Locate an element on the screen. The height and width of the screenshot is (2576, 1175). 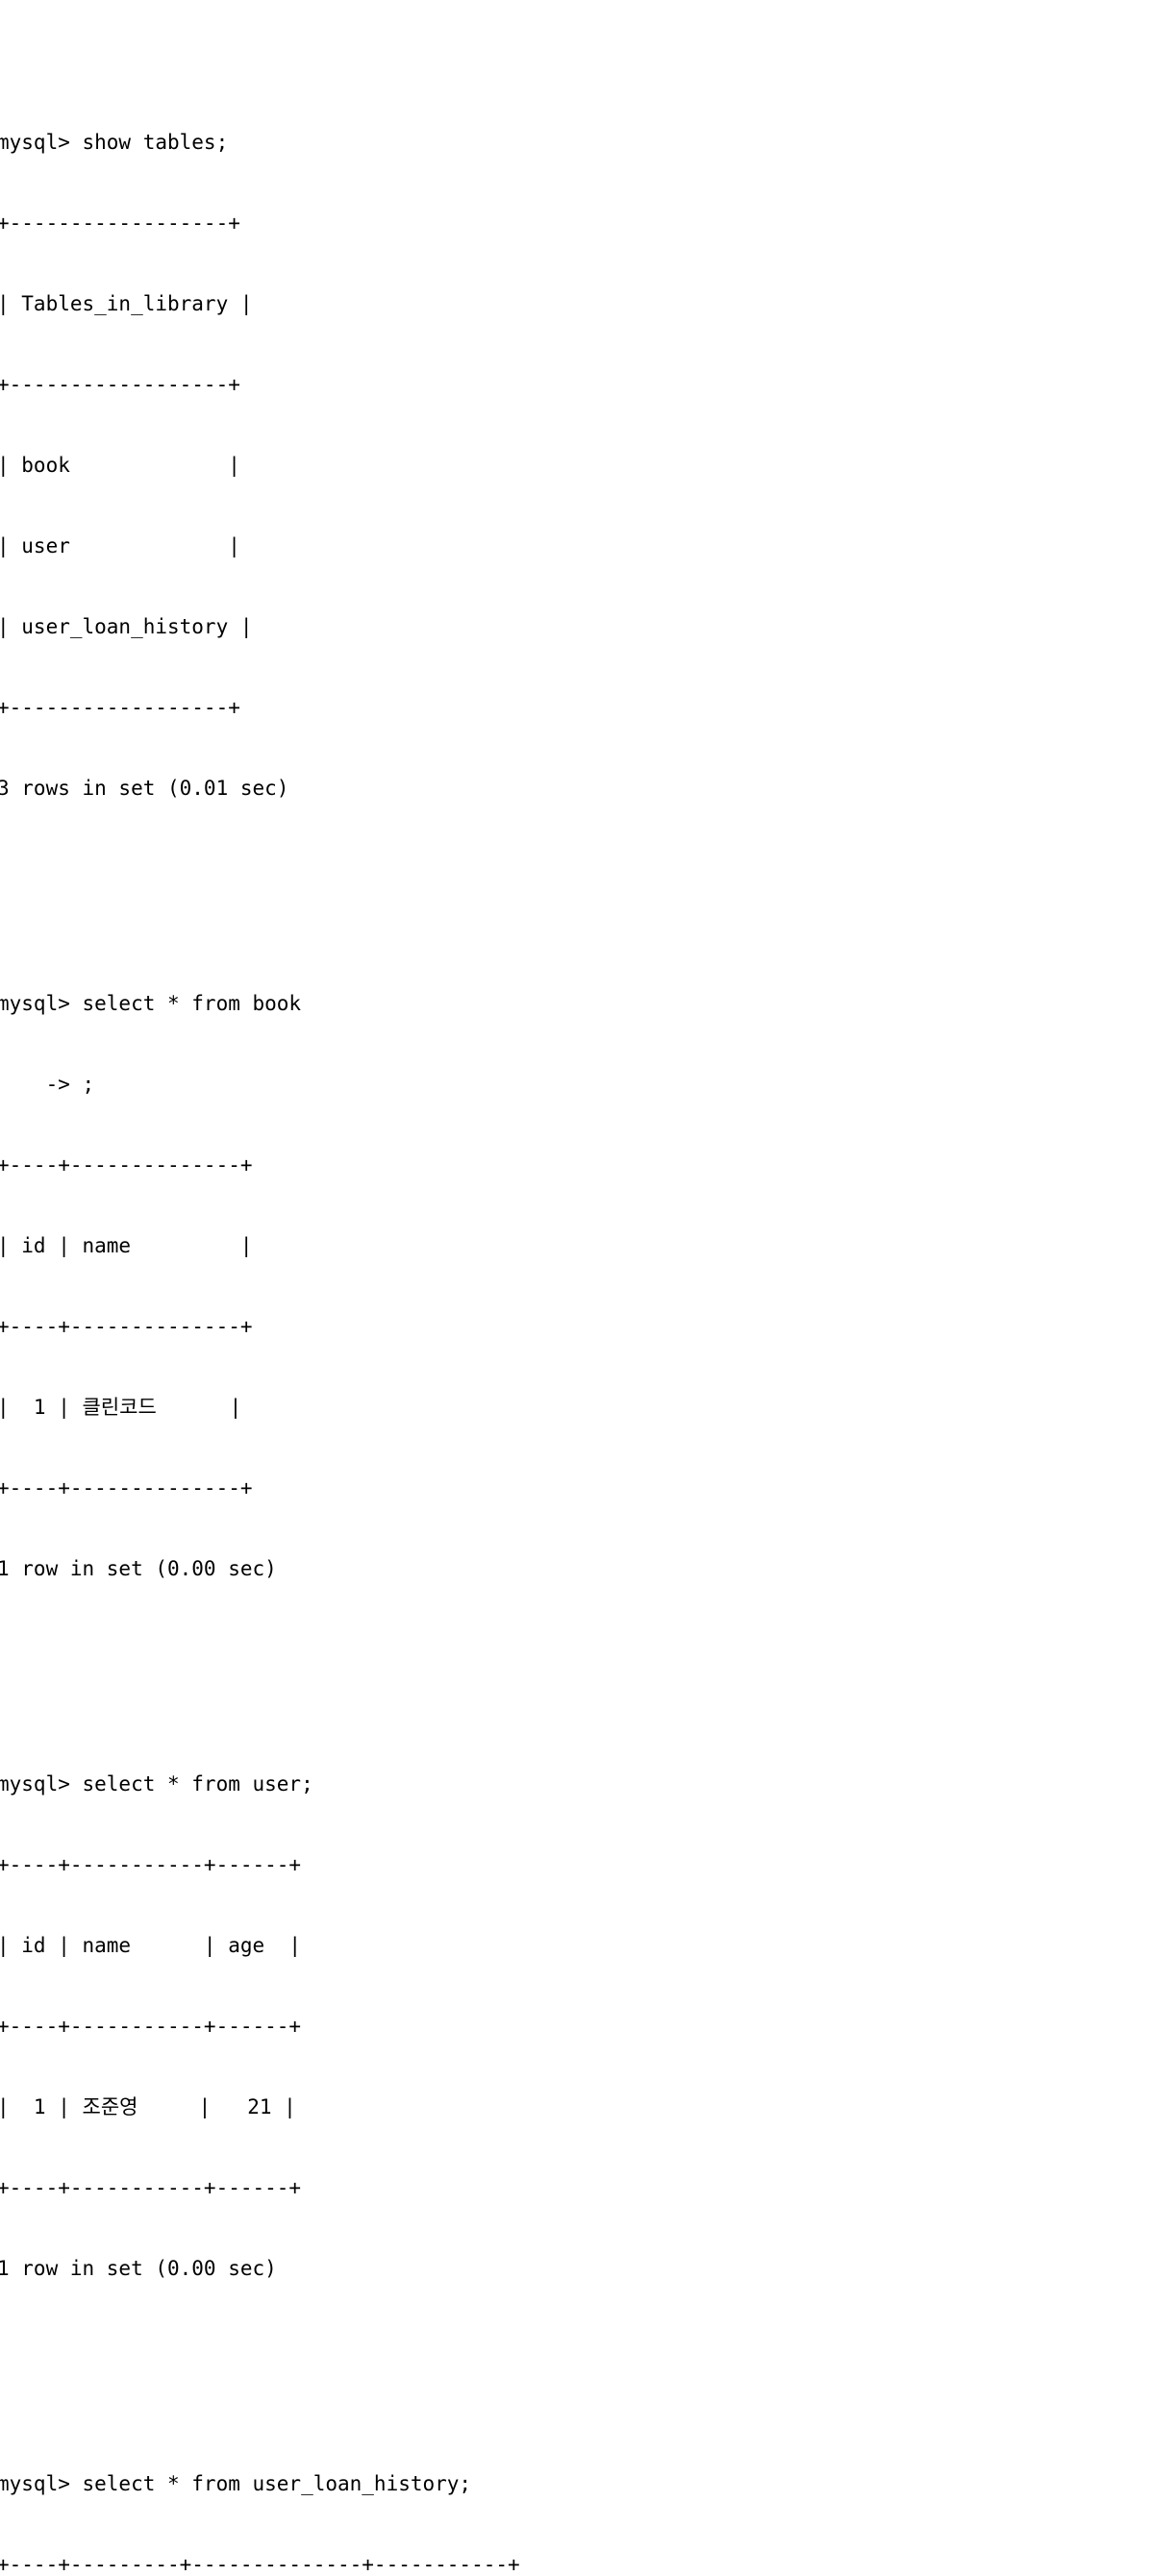
table-header-row: | id | name | age | is located at coordinates (151, 1945).